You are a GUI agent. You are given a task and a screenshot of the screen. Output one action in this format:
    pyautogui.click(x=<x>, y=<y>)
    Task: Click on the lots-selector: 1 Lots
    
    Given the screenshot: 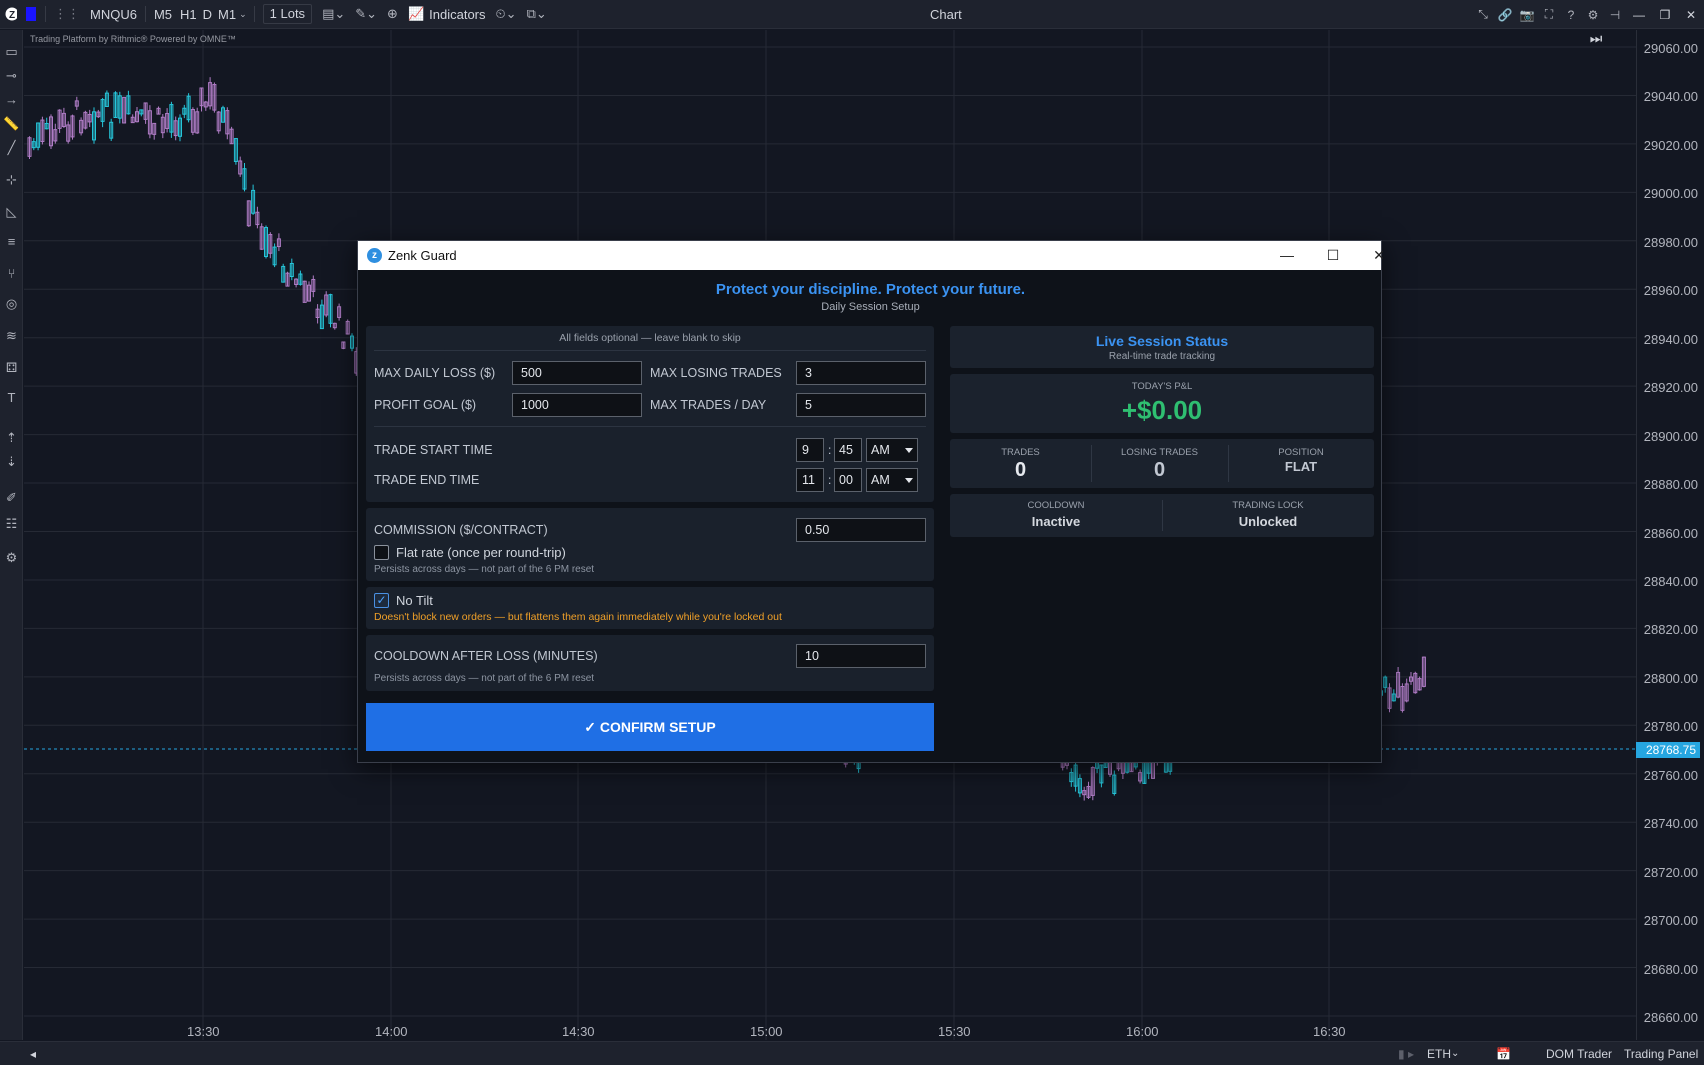 What is the action you would take?
    pyautogui.click(x=287, y=14)
    